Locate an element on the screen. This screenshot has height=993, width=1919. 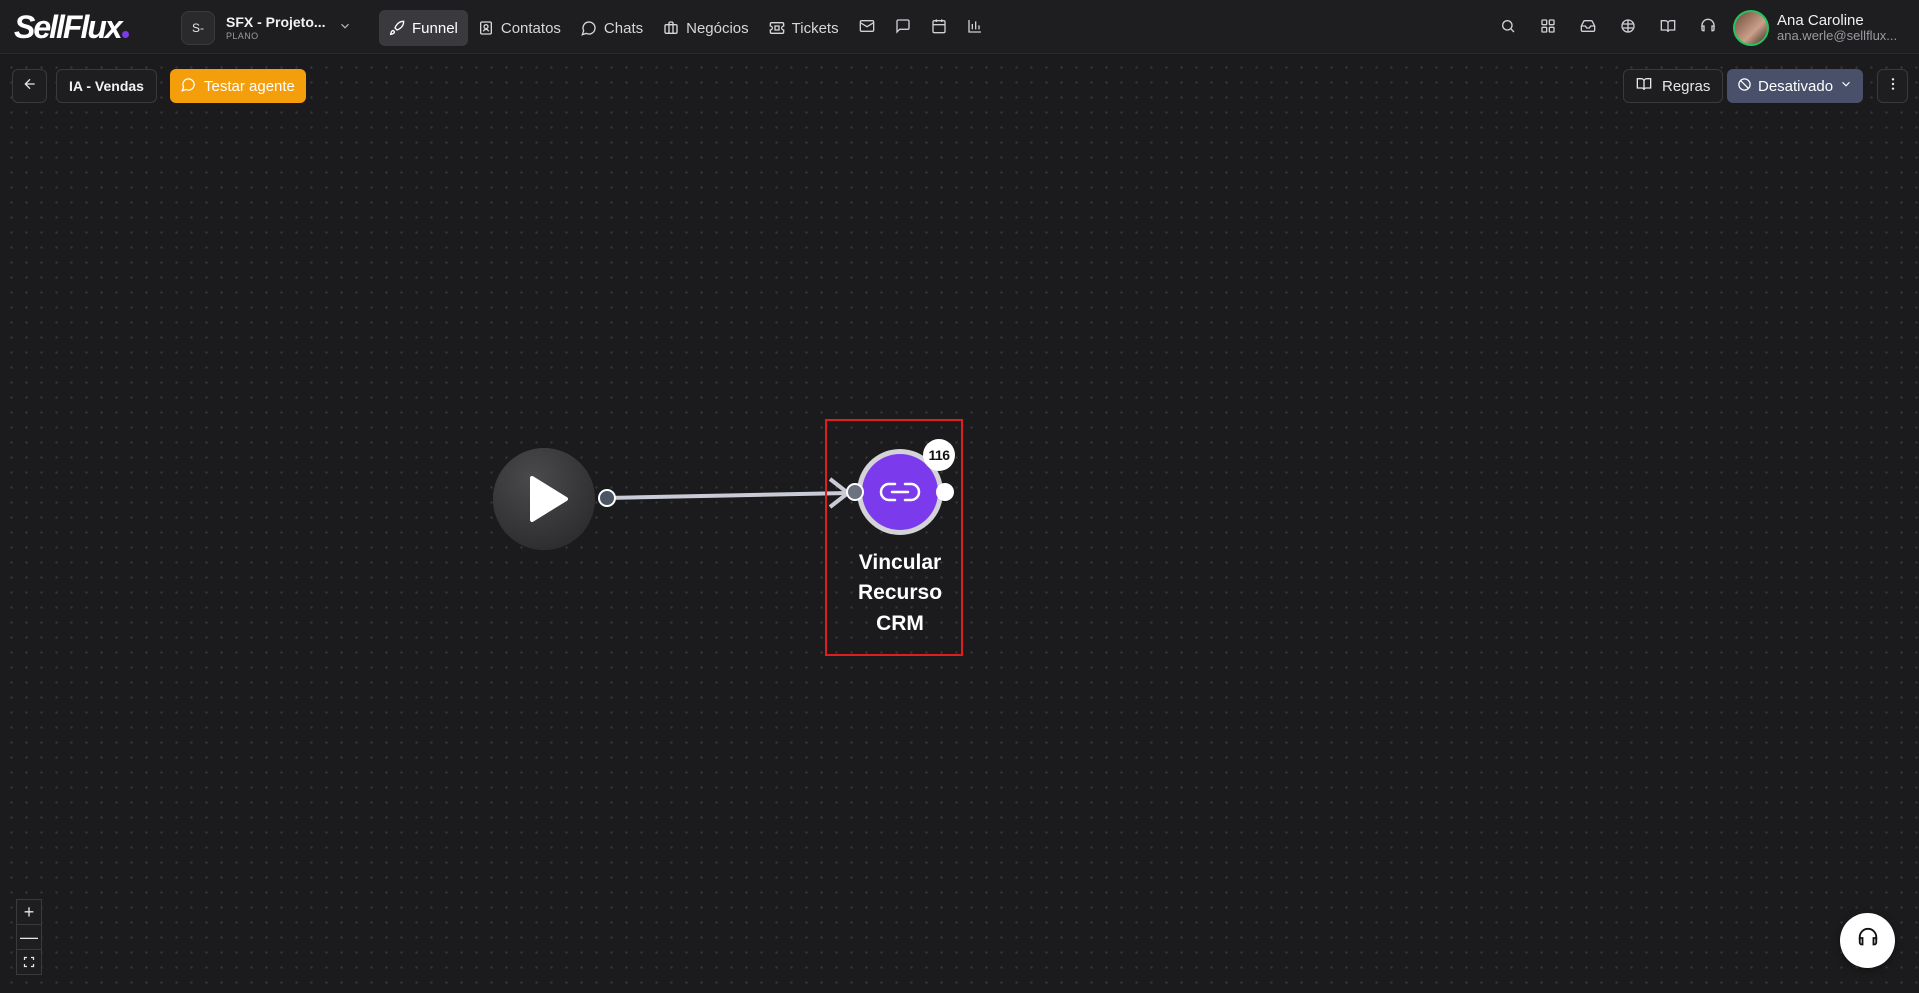
start-node is located at coordinates (544, 499).